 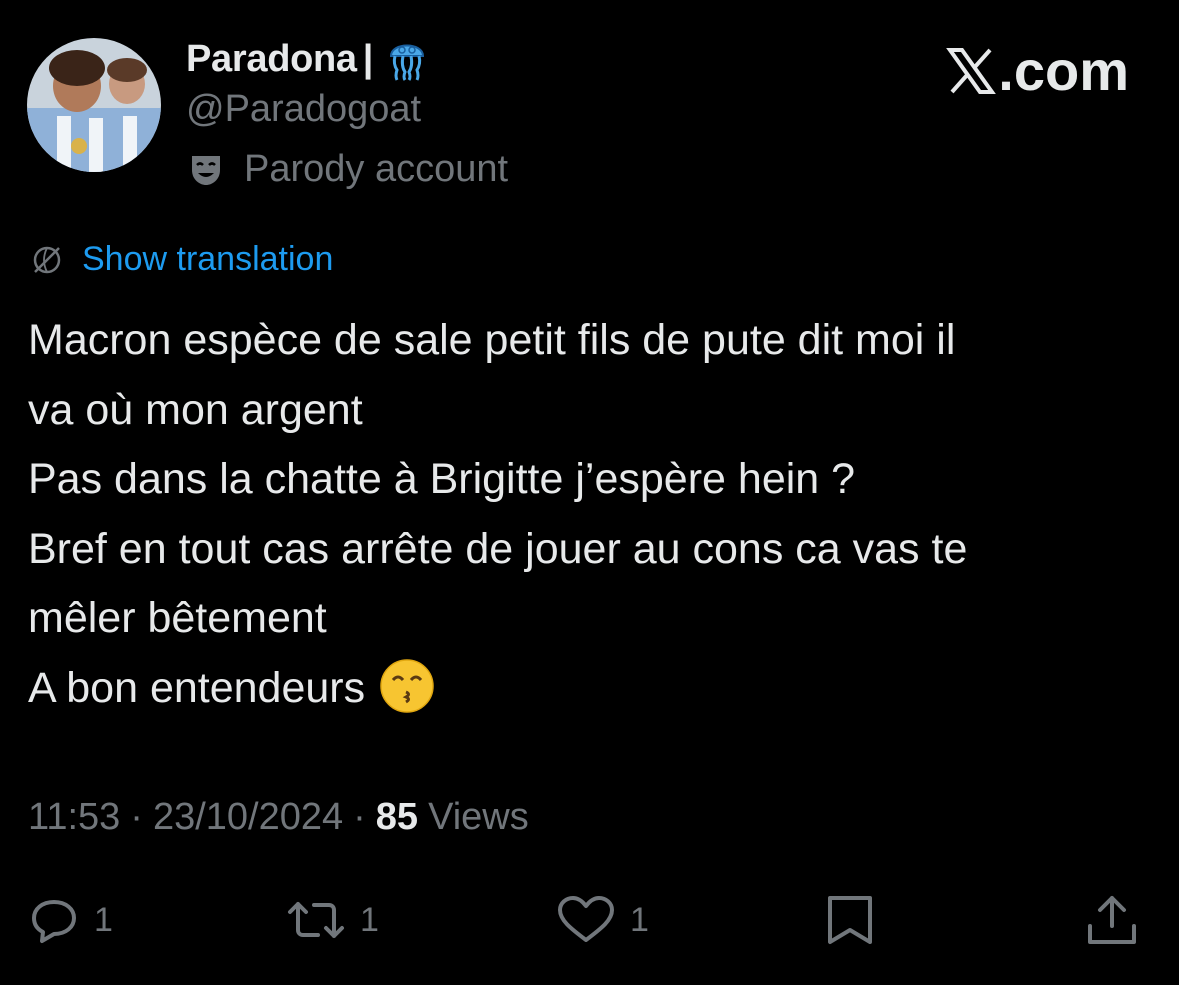 I want to click on translation-row: Show translation, so click(x=180, y=259).